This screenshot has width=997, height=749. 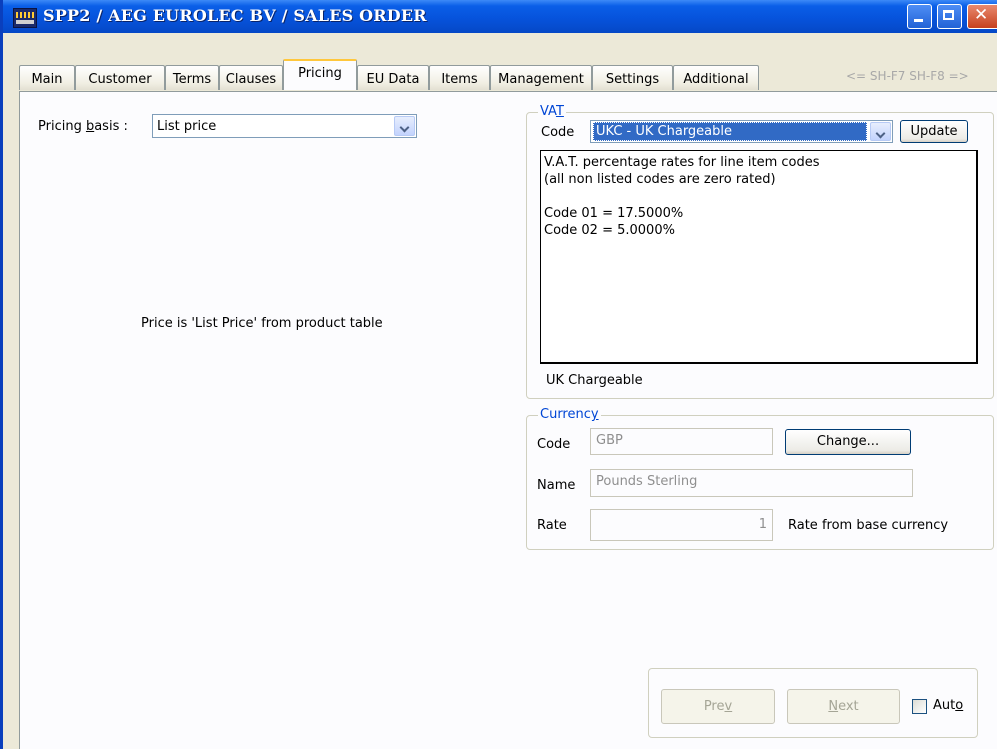 I want to click on currency-rate-label: Rate, so click(x=552, y=525).